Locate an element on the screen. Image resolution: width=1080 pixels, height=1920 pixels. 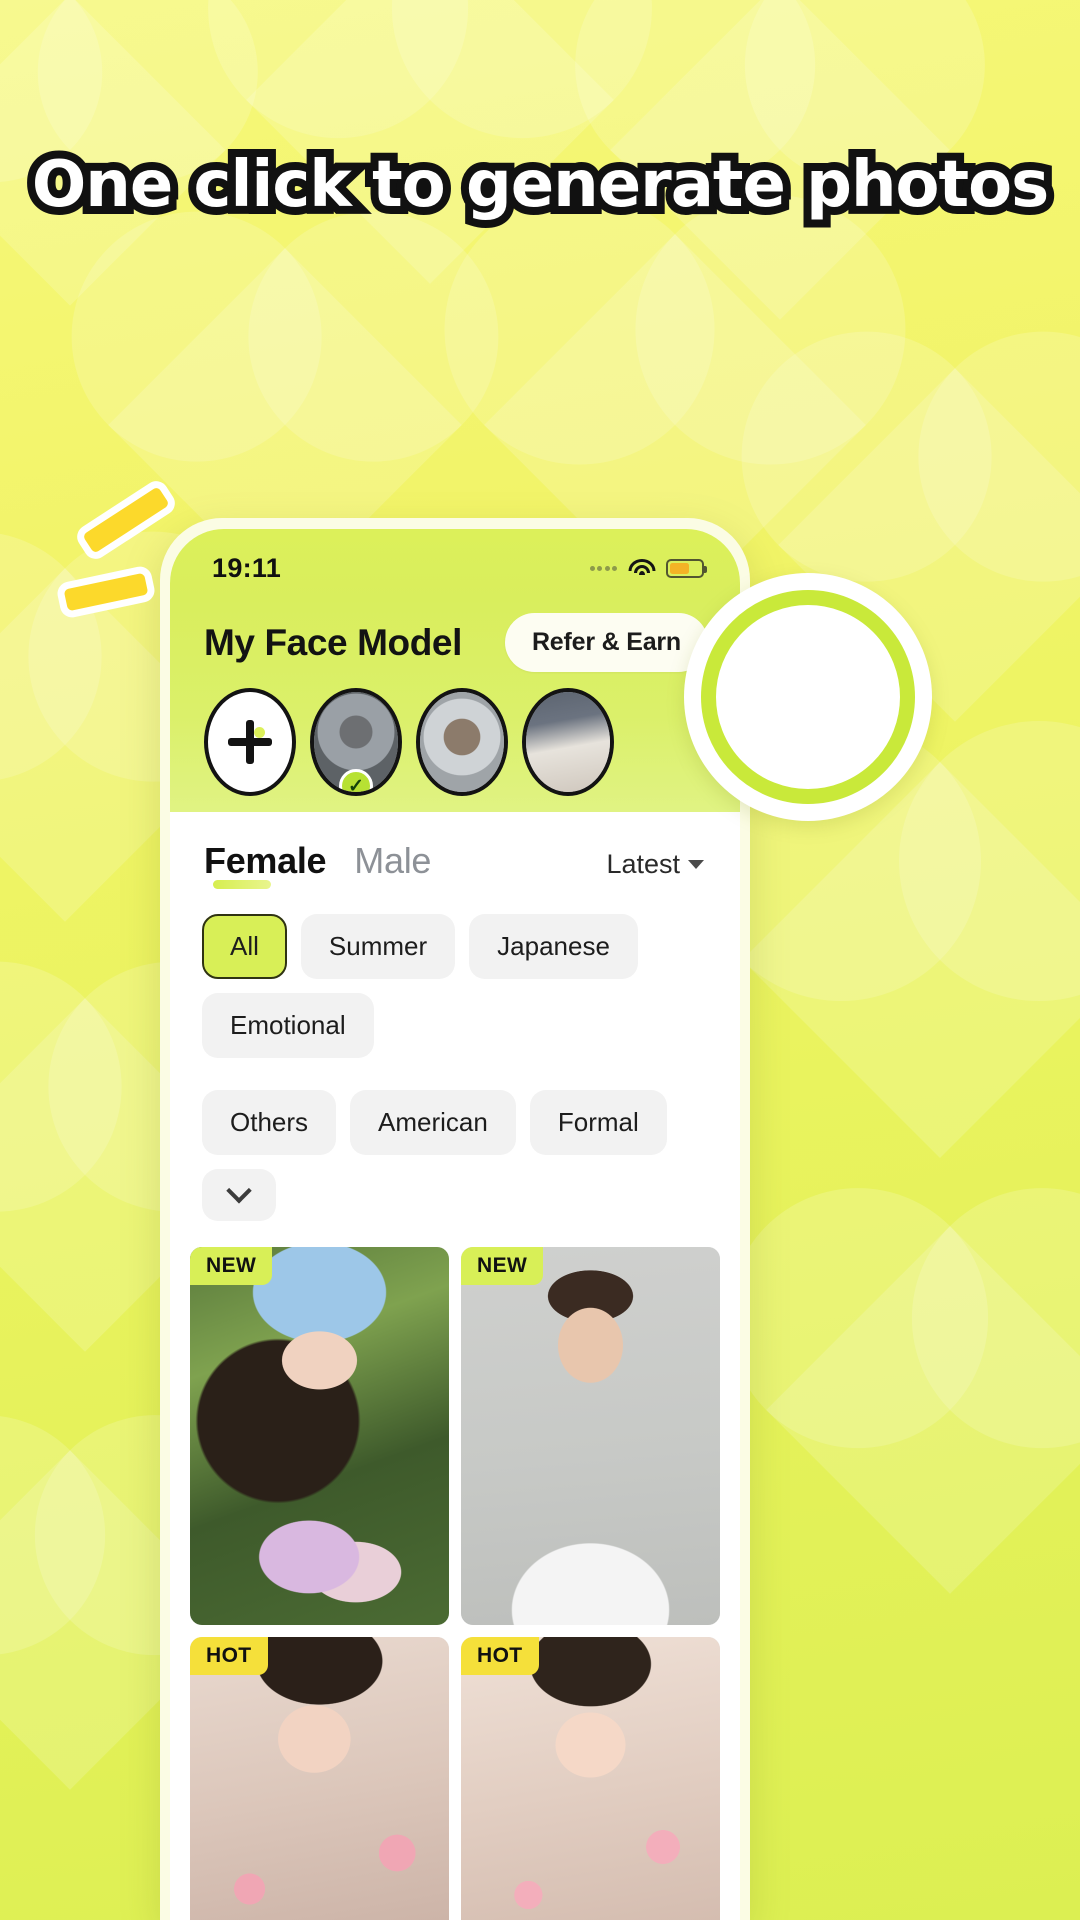
logo-ring is located at coordinates (808, 697).